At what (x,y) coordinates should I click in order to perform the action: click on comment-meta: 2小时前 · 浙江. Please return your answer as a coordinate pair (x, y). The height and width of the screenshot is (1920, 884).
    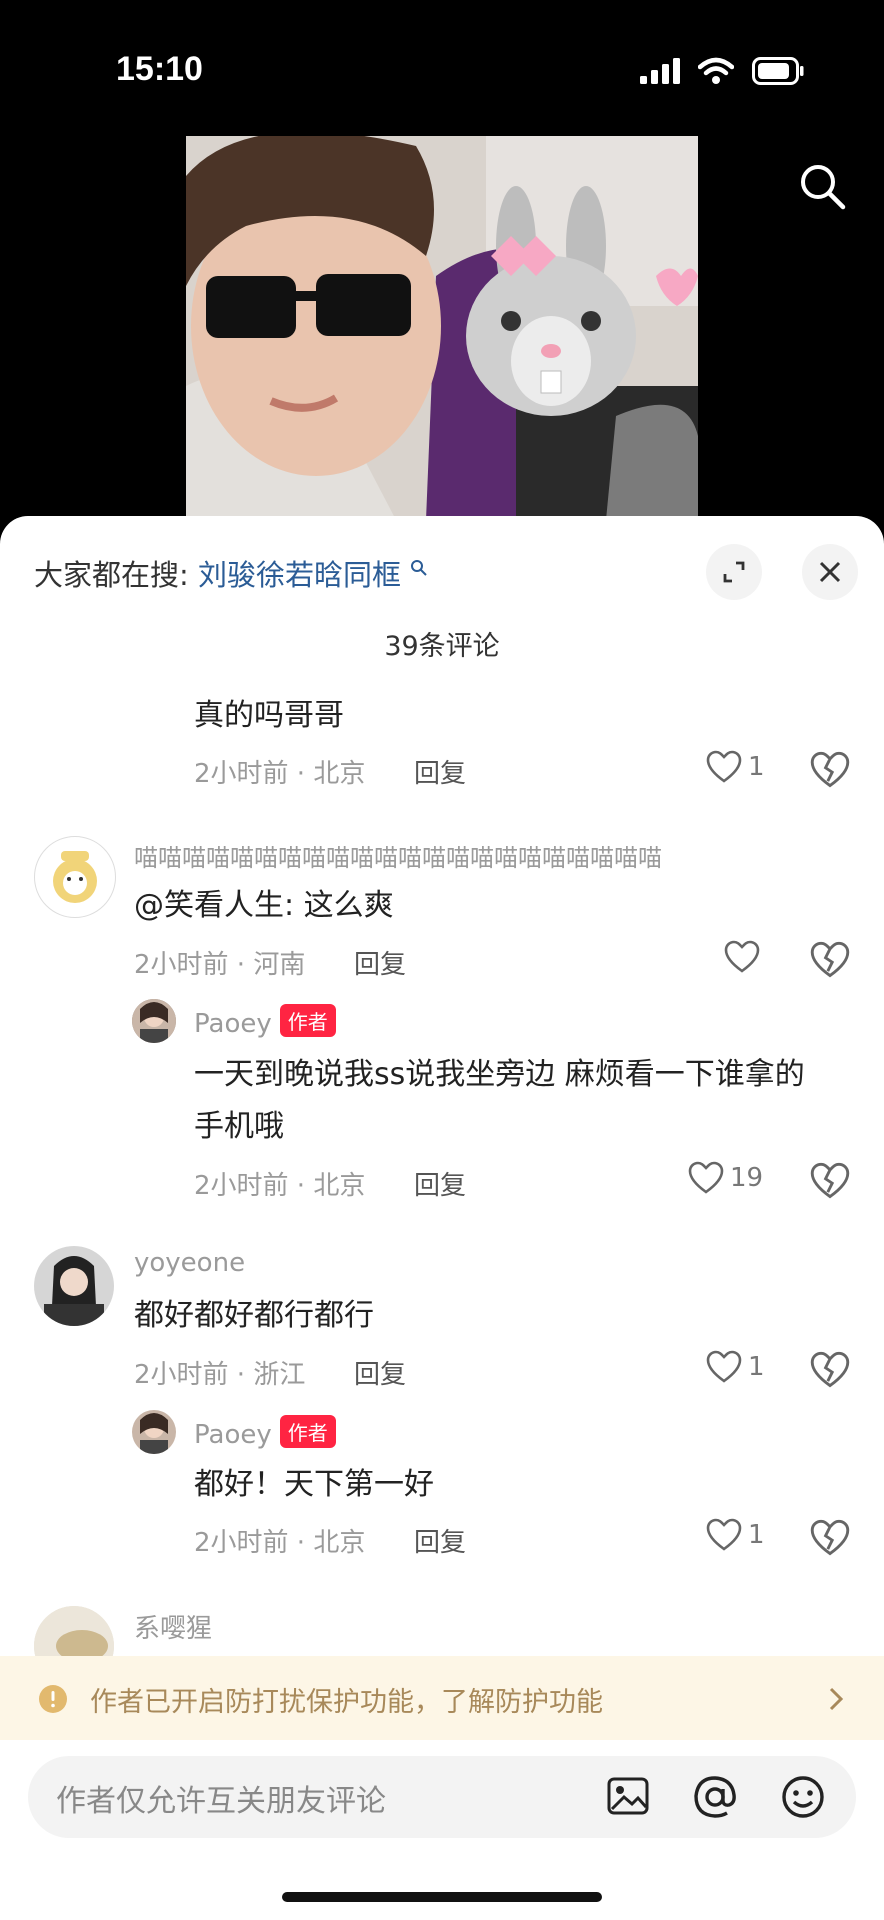
    Looking at the image, I should click on (220, 1375).